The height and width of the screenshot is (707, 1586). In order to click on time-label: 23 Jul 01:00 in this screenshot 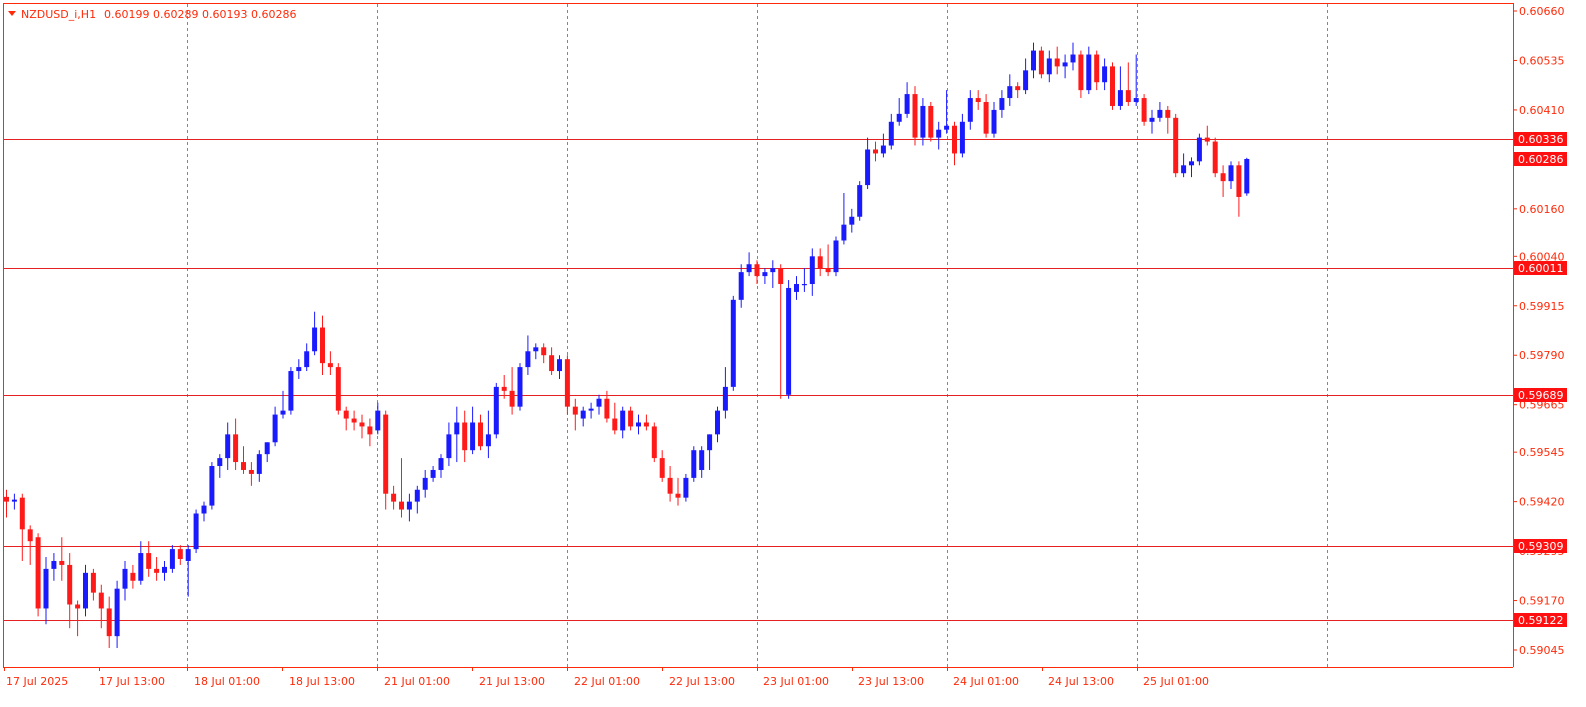, I will do `click(796, 681)`.